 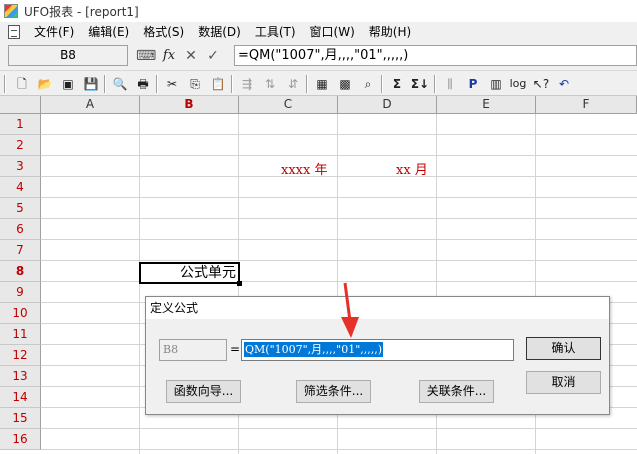 I want to click on row-header: 1, so click(x=20, y=124).